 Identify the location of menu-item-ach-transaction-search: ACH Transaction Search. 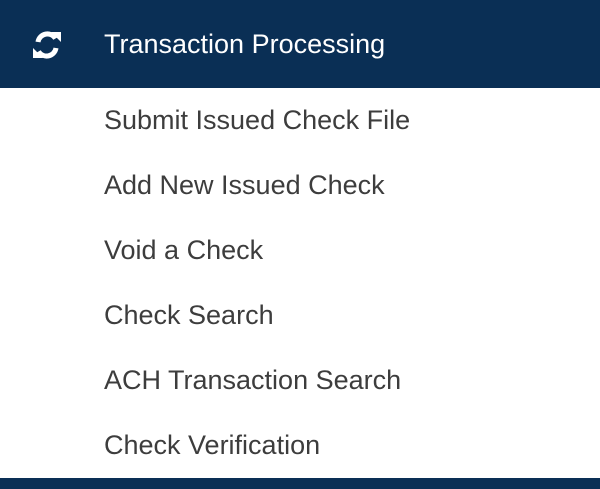
(252, 380).